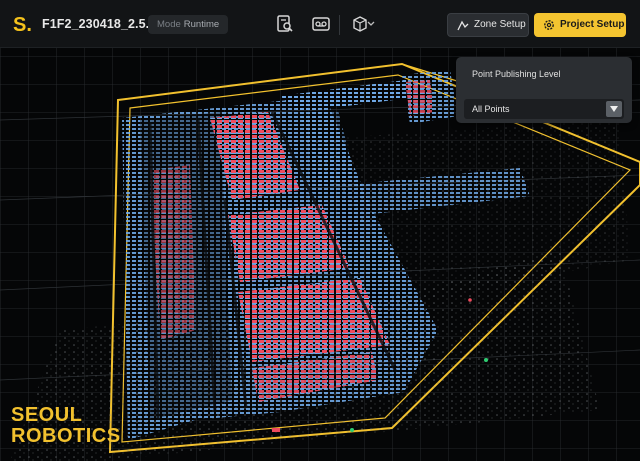 The image size is (640, 461). I want to click on mode-badge: Mode Runtime, so click(188, 24).